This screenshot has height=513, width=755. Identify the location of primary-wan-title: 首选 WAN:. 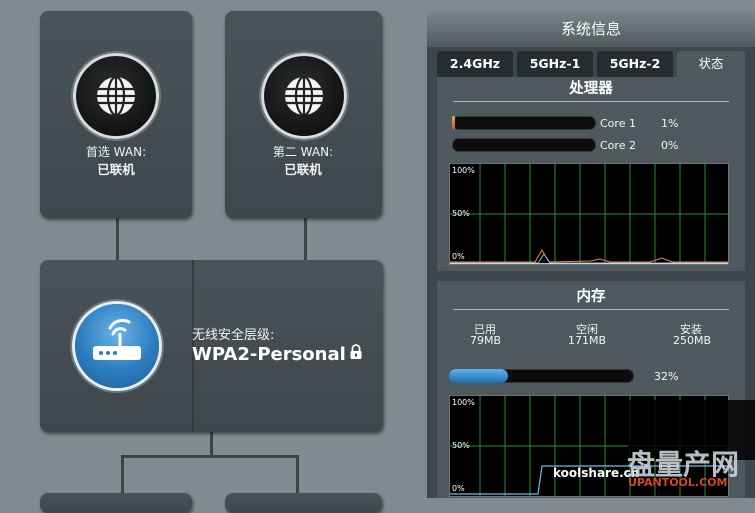
(116, 152).